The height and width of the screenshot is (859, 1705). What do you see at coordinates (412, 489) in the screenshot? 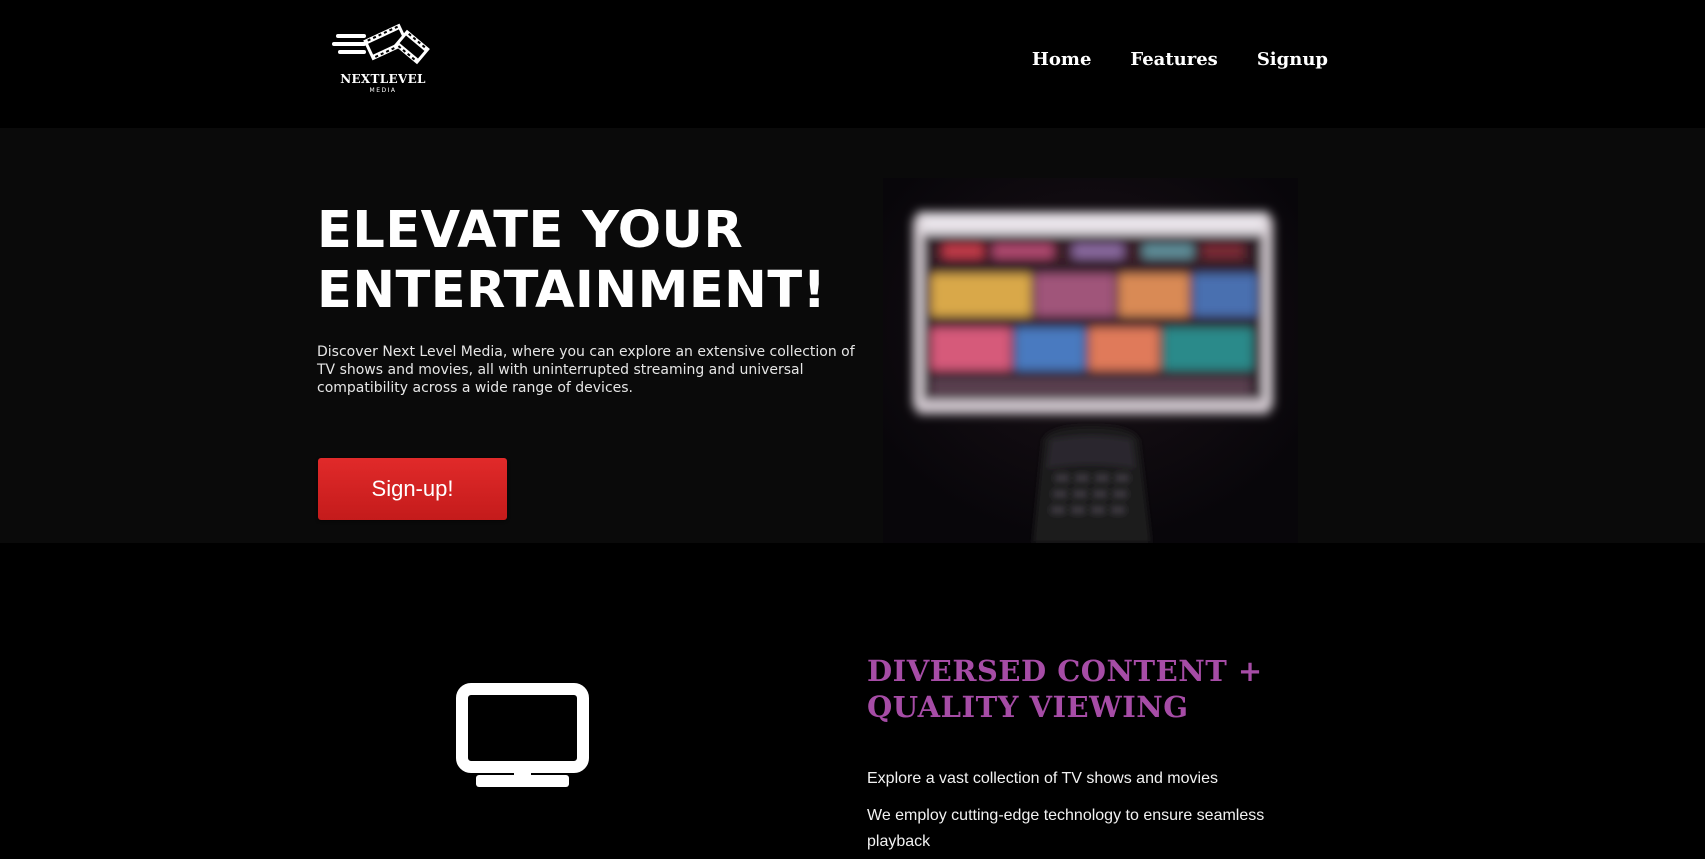
I see `signup-button: Sign-up!` at bounding box center [412, 489].